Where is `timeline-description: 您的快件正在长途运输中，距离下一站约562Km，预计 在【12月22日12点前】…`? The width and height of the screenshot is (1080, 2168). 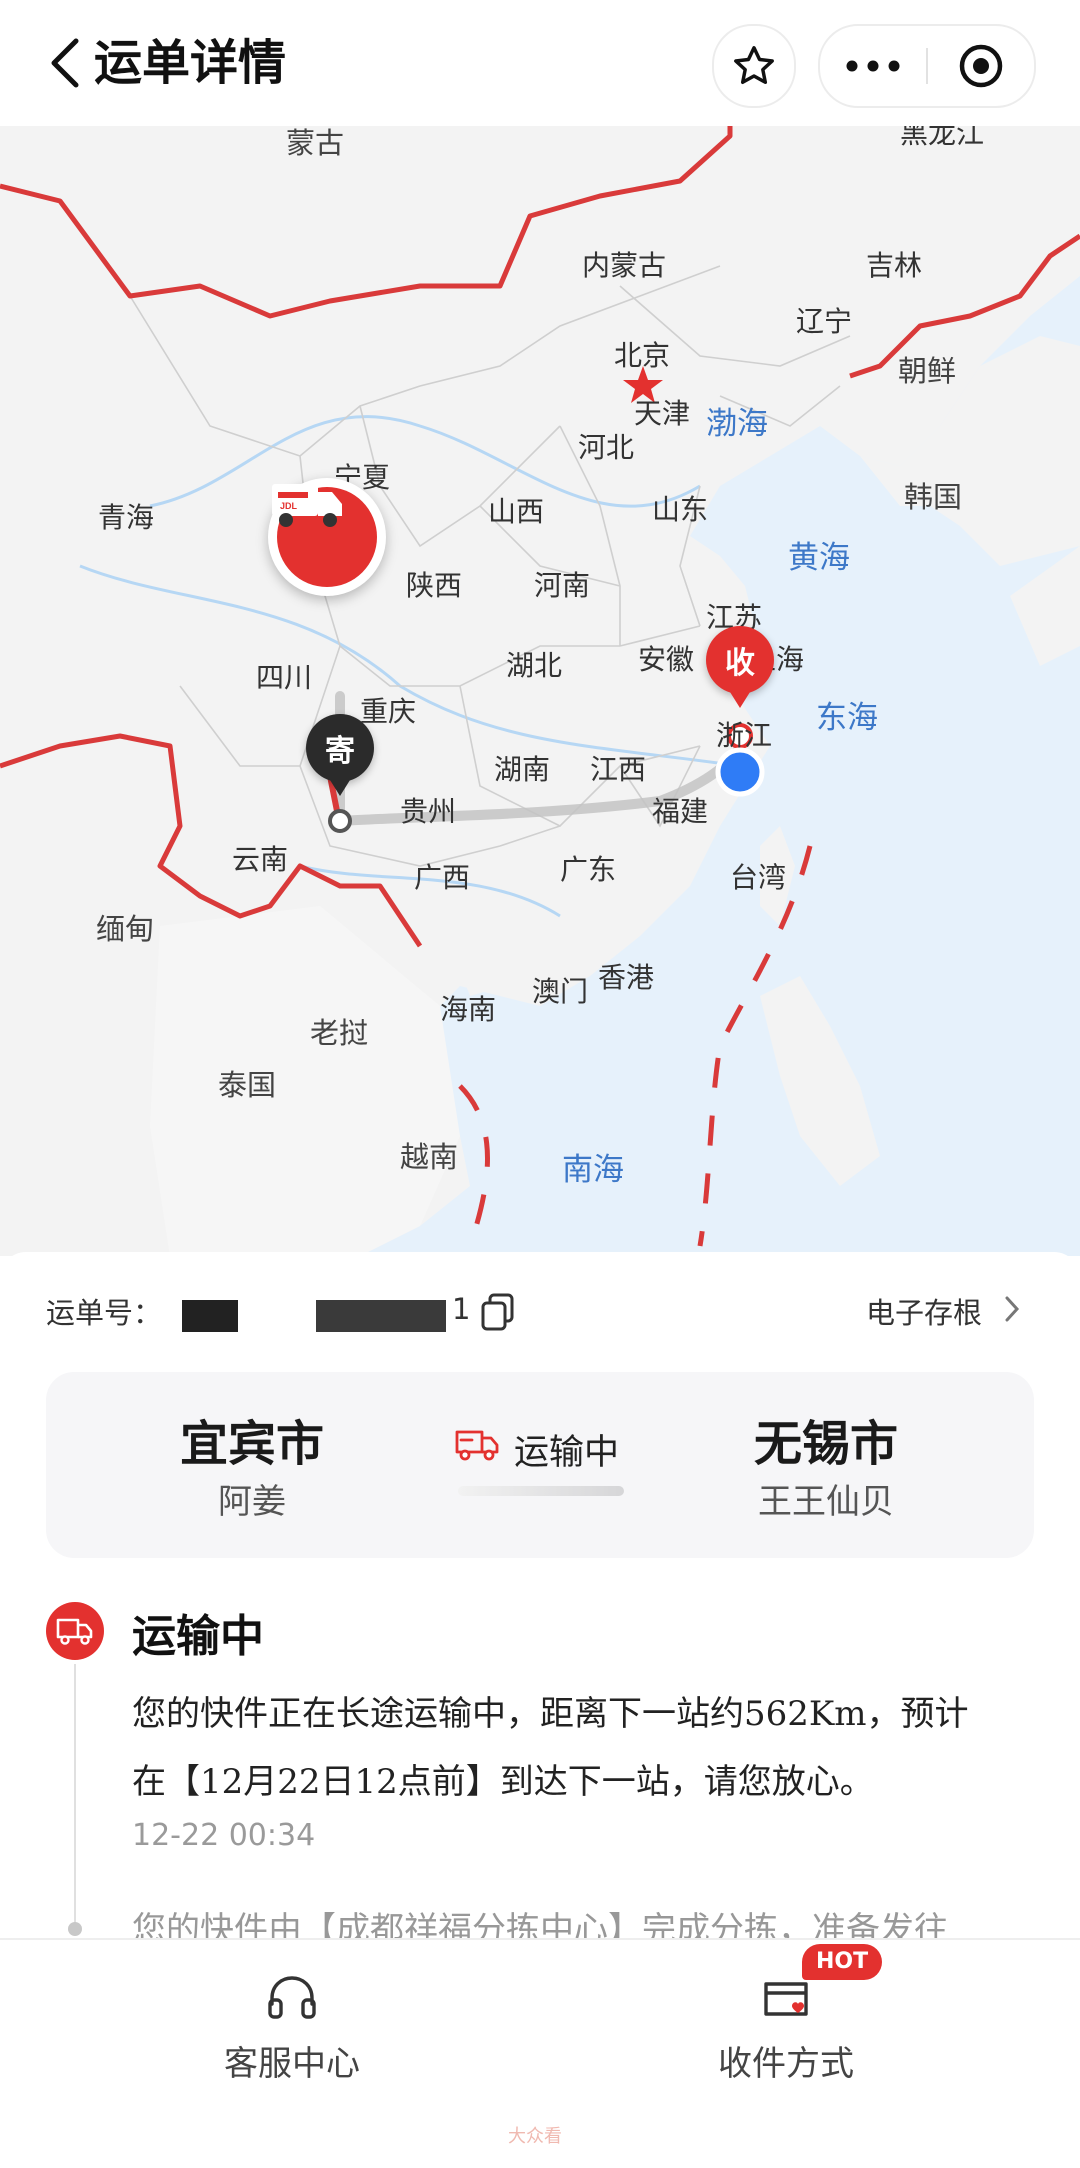 timeline-description: 您的快件正在长途运输中，距离下一站约562Km，预计 在【12月22日12点前】… is located at coordinates (589, 1748).